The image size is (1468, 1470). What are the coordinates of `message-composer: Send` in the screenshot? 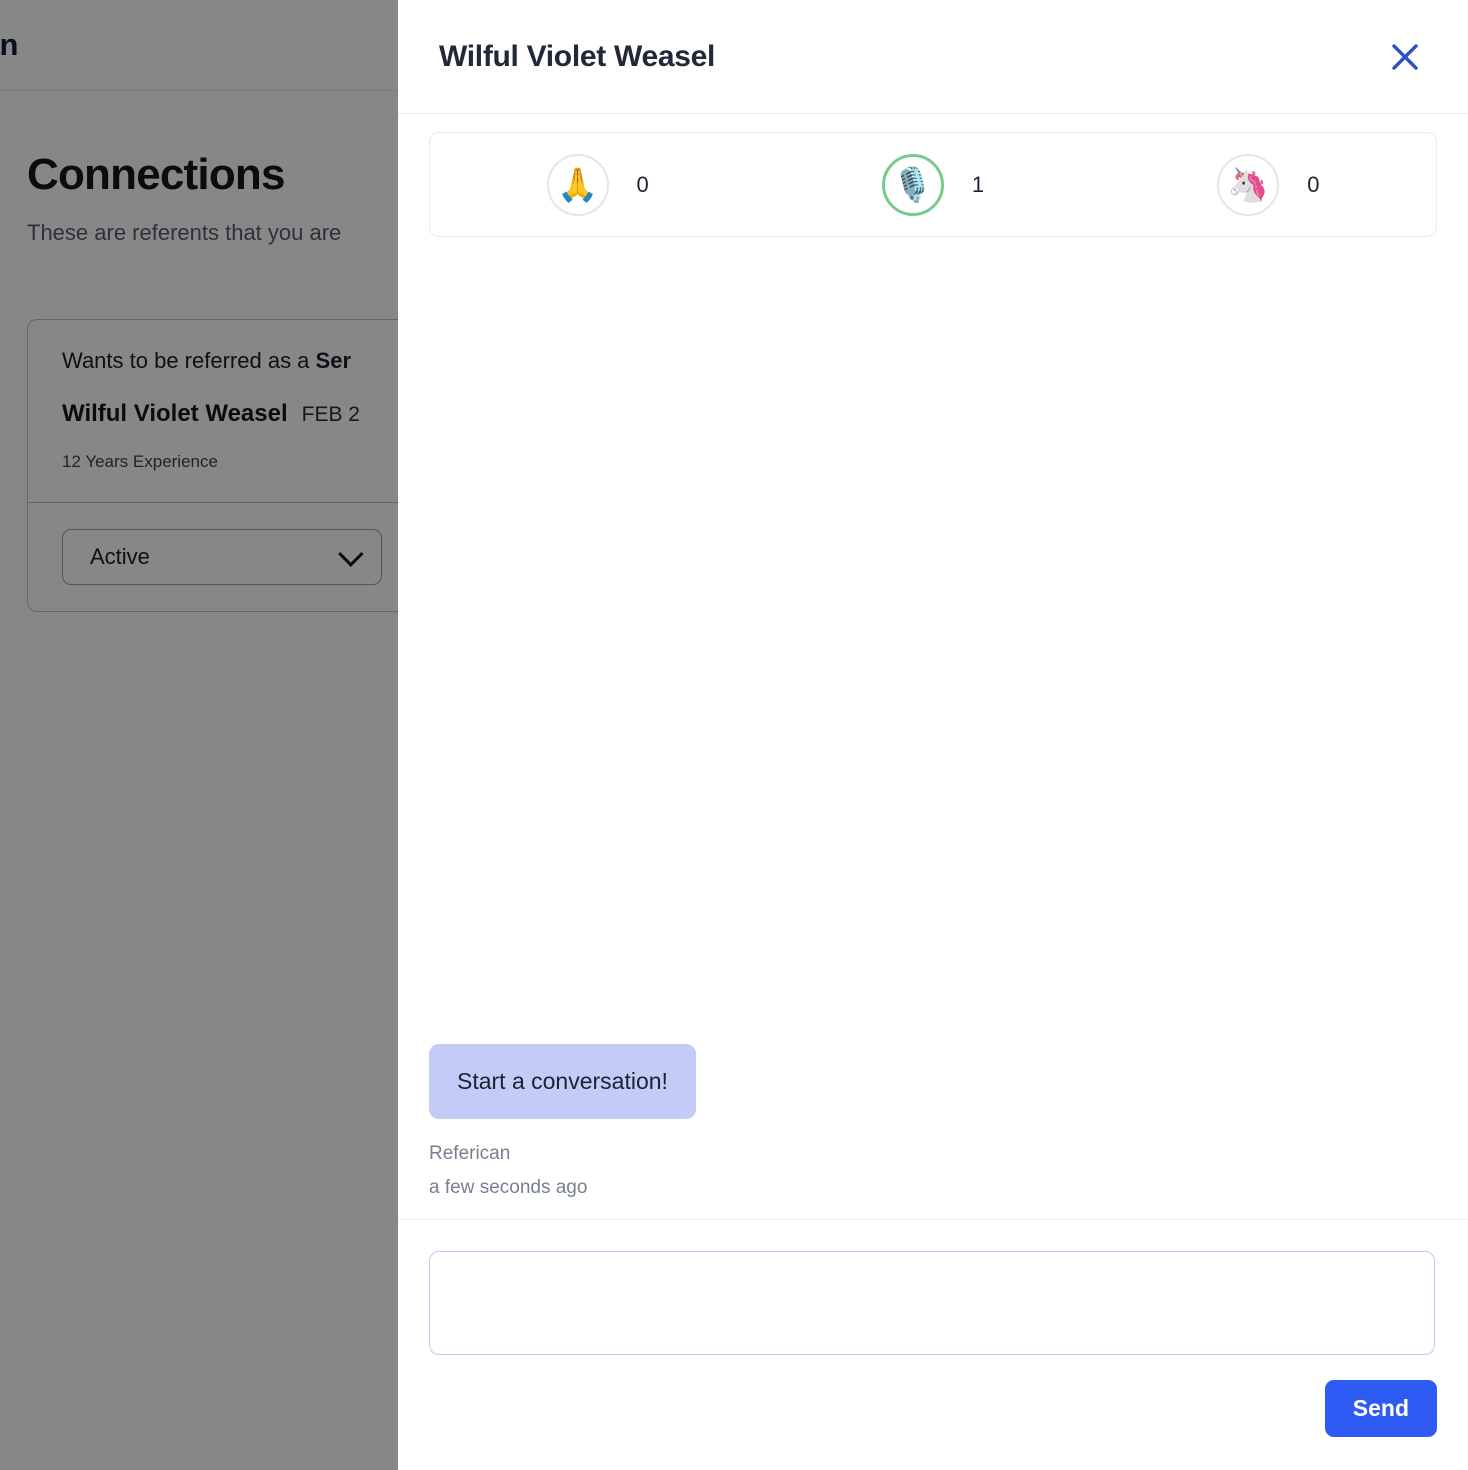 It's located at (933, 1344).